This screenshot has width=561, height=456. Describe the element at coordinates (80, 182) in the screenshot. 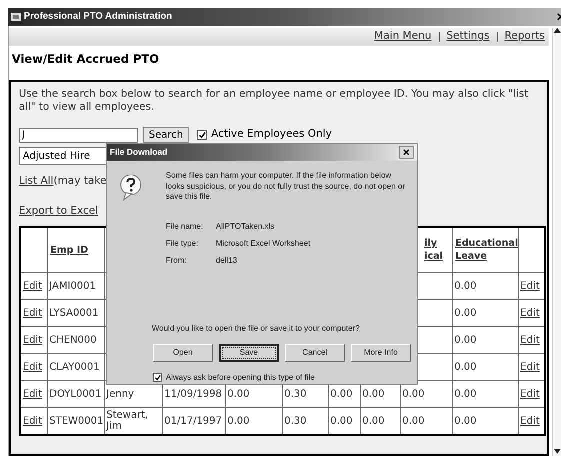

I see `list-all-note: (may take` at that location.